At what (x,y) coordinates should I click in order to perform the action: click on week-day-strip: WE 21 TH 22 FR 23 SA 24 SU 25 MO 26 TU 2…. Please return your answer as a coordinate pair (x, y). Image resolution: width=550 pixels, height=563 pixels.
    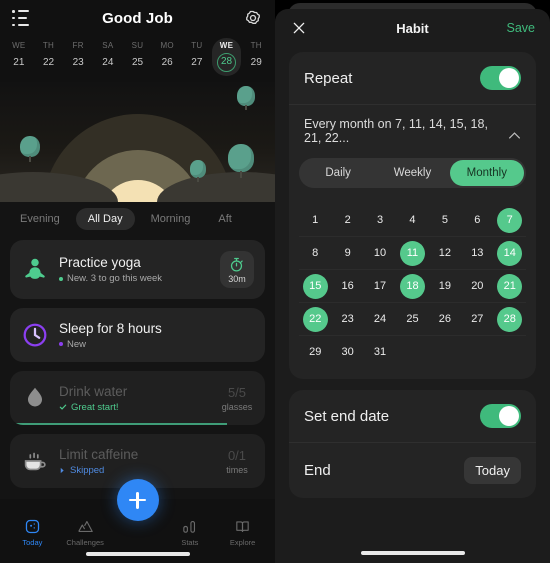
    Looking at the image, I should click on (137, 59).